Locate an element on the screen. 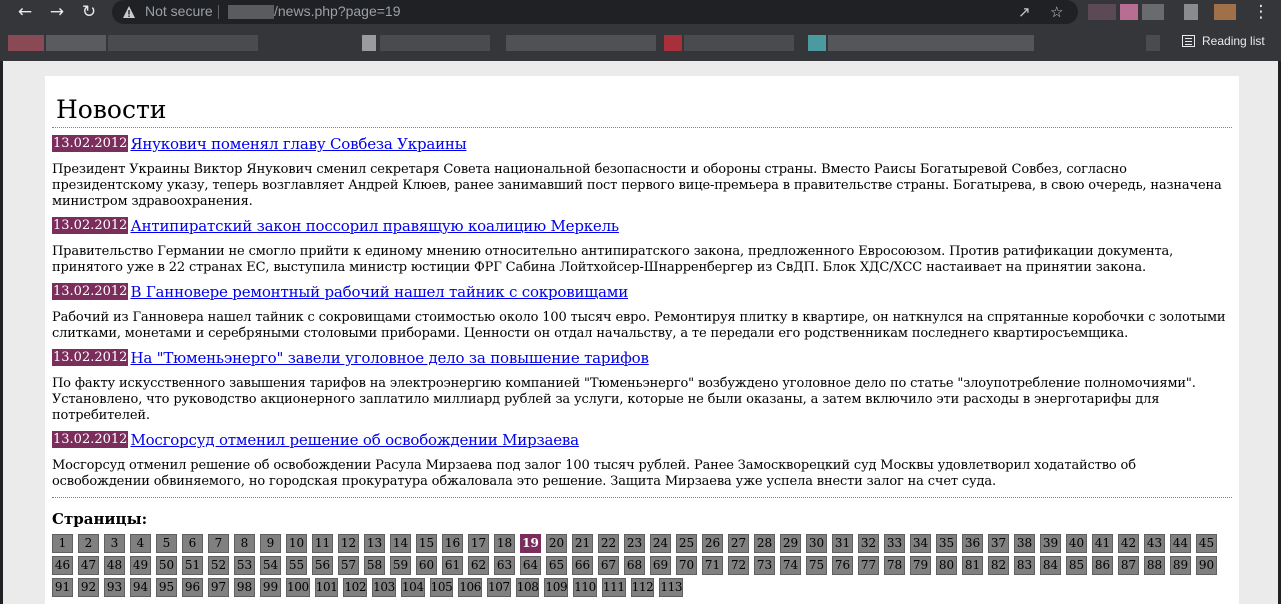 Image resolution: width=1281 pixels, height=604 pixels. page-link: 72 is located at coordinates (738, 565).